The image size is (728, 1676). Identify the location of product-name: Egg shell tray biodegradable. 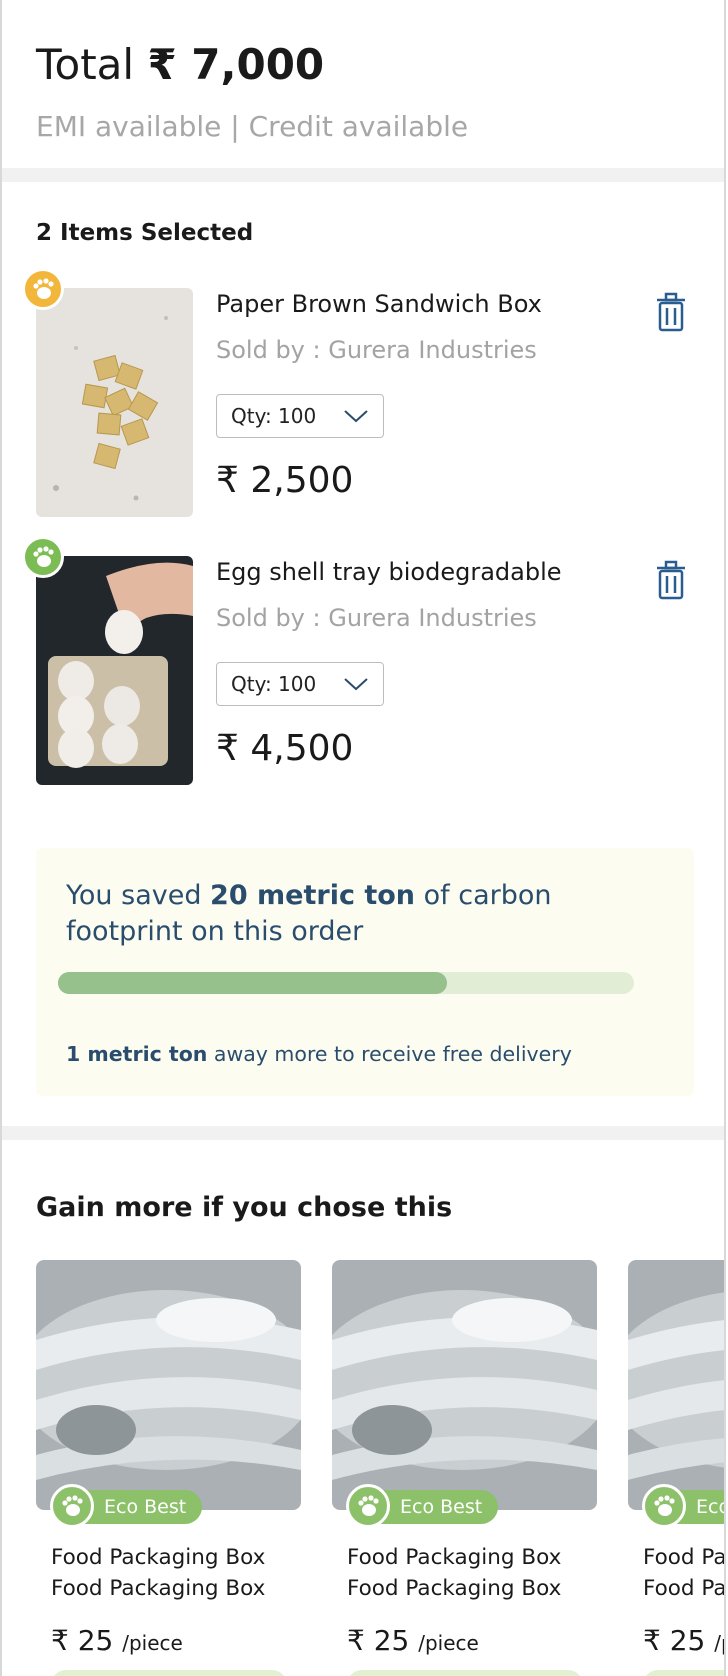
(389, 572).